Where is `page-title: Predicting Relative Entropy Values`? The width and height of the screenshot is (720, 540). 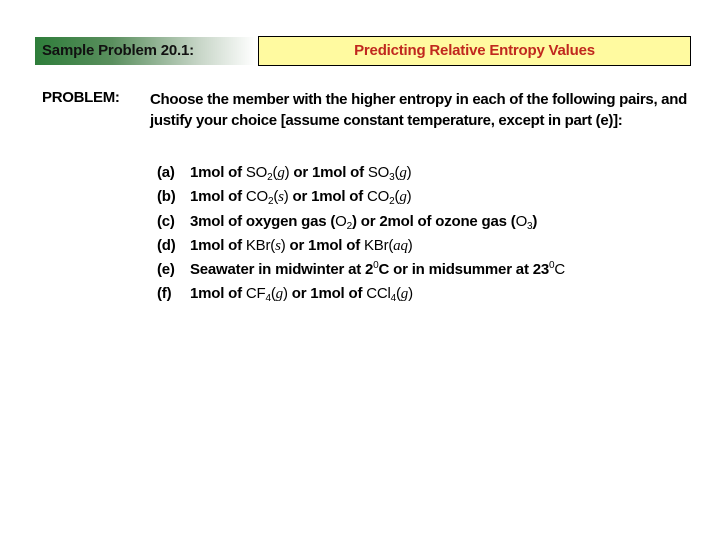 page-title: Predicting Relative Entropy Values is located at coordinates (474, 50).